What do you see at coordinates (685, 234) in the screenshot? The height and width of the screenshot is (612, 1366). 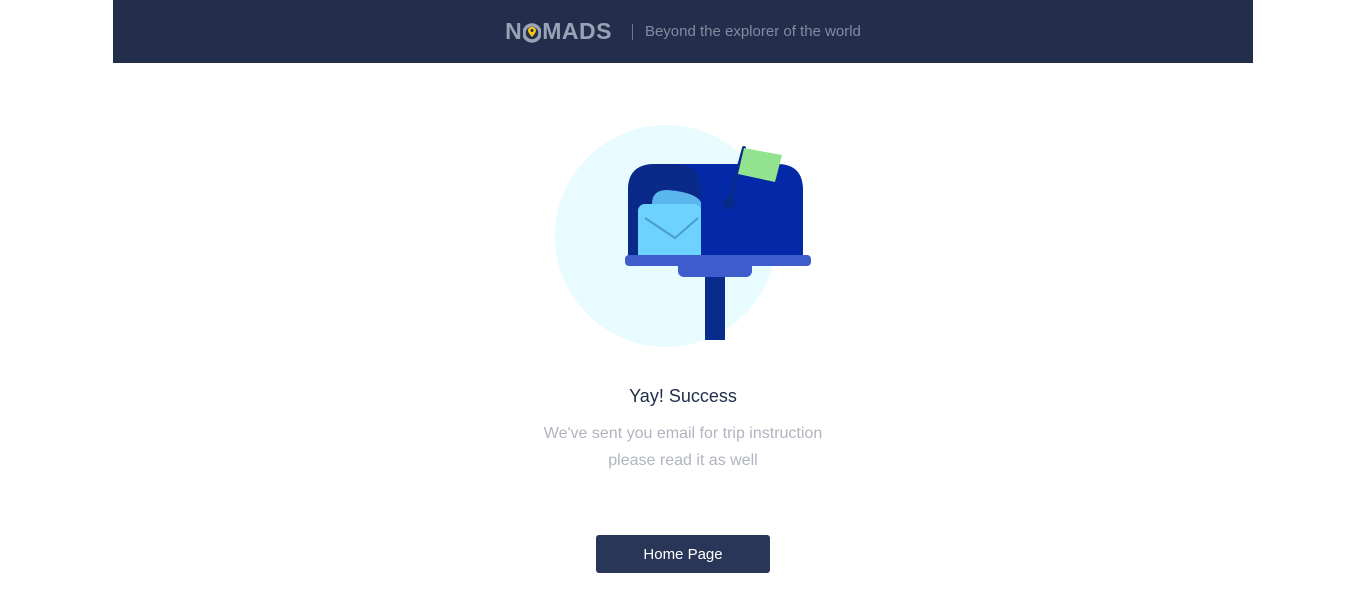 I see `mailbox-illustration` at bounding box center [685, 234].